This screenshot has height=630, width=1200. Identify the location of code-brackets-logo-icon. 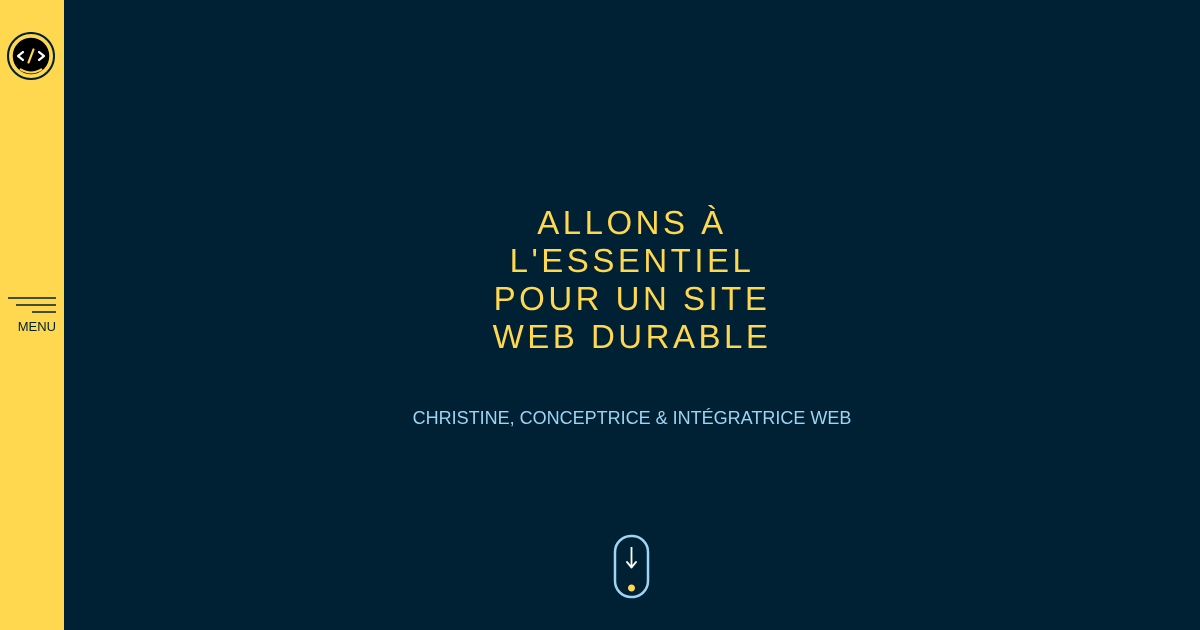
(31, 56).